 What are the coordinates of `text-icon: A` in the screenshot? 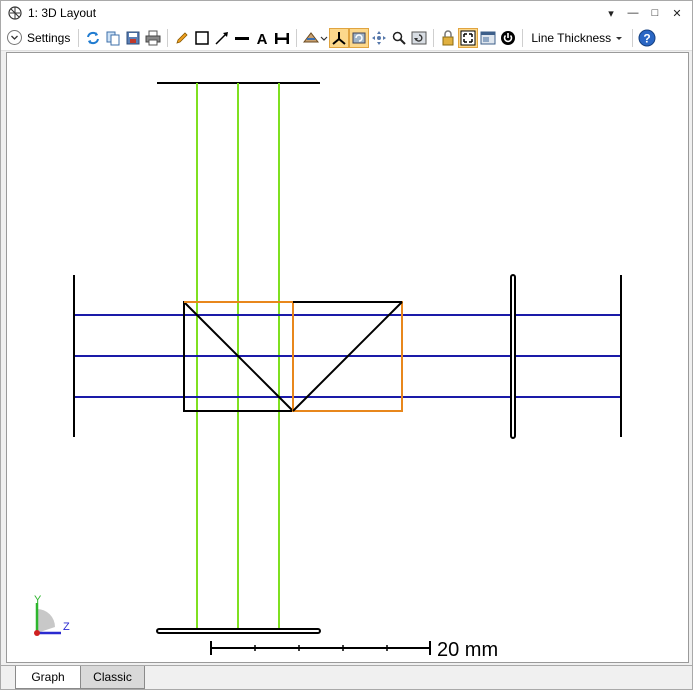 It's located at (262, 38).